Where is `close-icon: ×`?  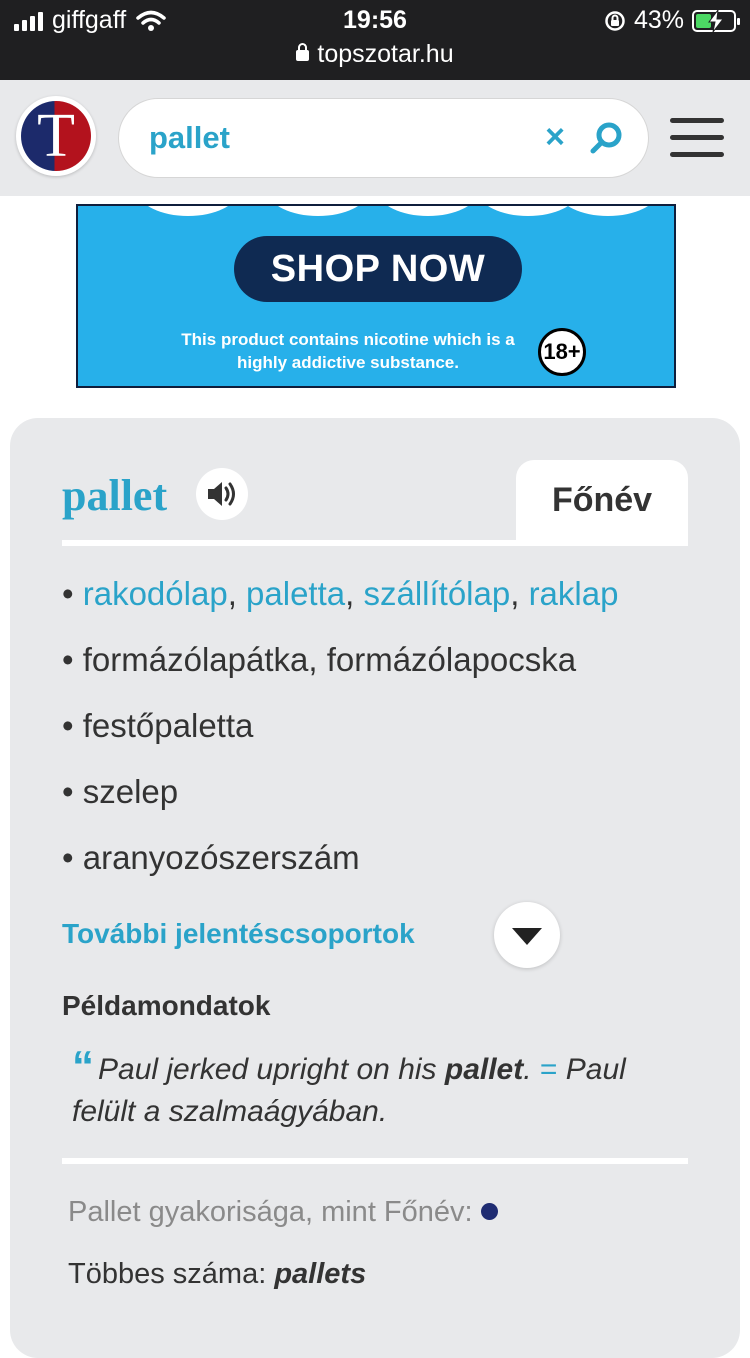 close-icon: × is located at coordinates (555, 137).